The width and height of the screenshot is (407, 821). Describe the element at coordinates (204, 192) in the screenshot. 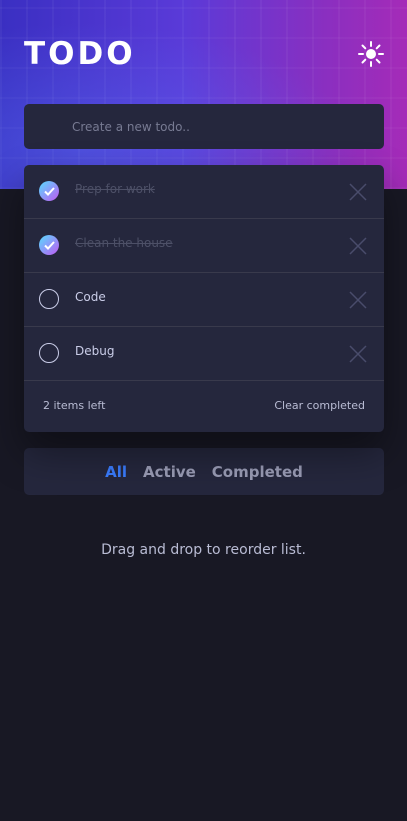

I see `todo-item: Prep for work` at that location.